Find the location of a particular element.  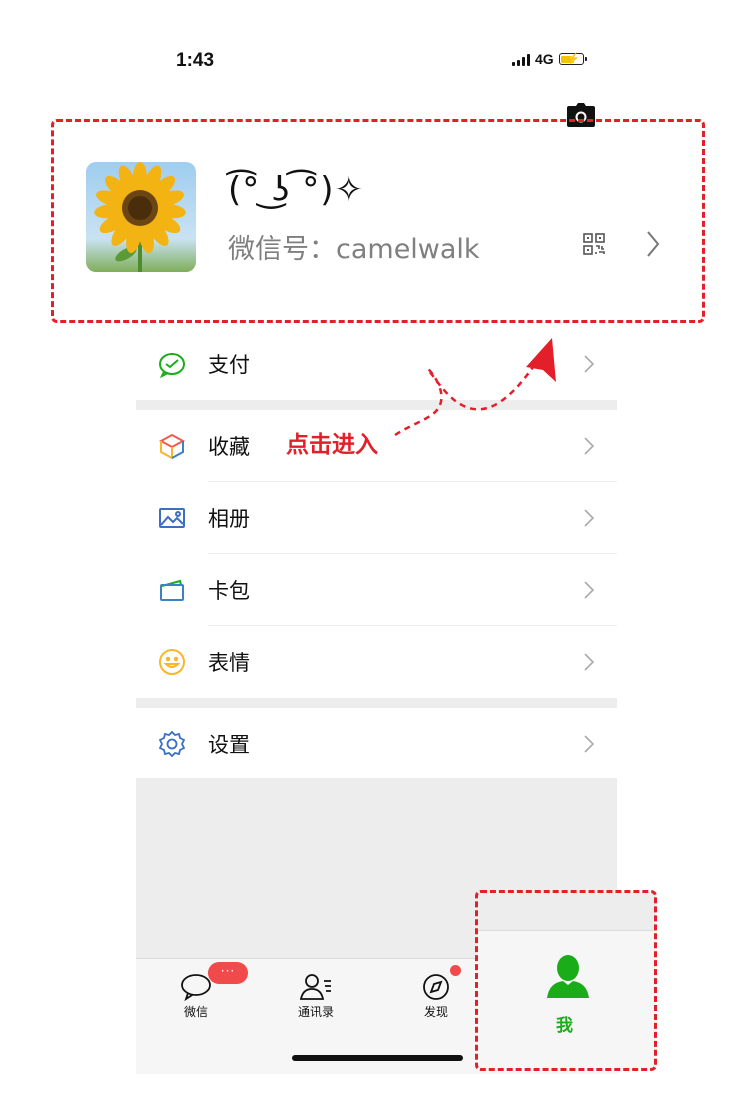

section-gap is located at coordinates (376, 703).